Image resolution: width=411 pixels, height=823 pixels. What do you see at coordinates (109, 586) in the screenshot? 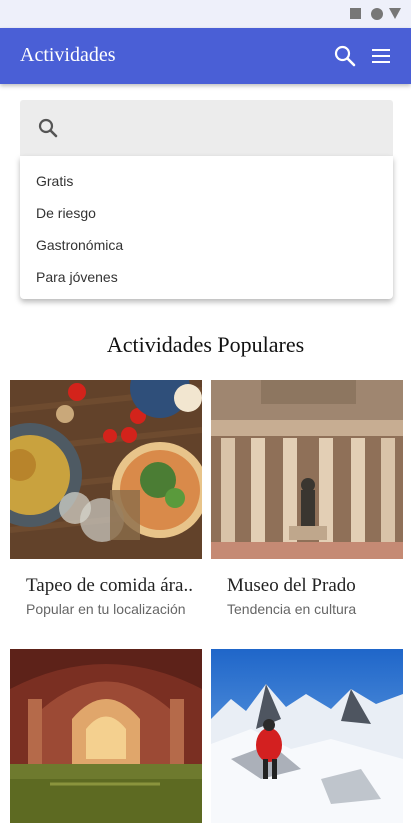
I see `card-title: Tapeo de comida ára..` at bounding box center [109, 586].